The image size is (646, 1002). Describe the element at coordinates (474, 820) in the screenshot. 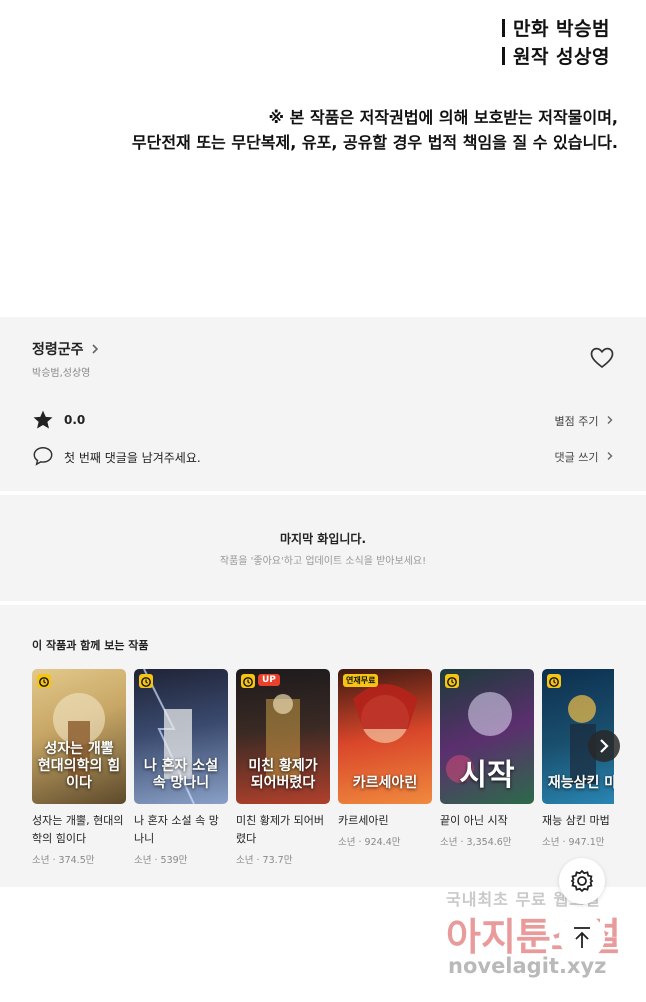

I see `card-title: 끝이 아닌 시작` at that location.